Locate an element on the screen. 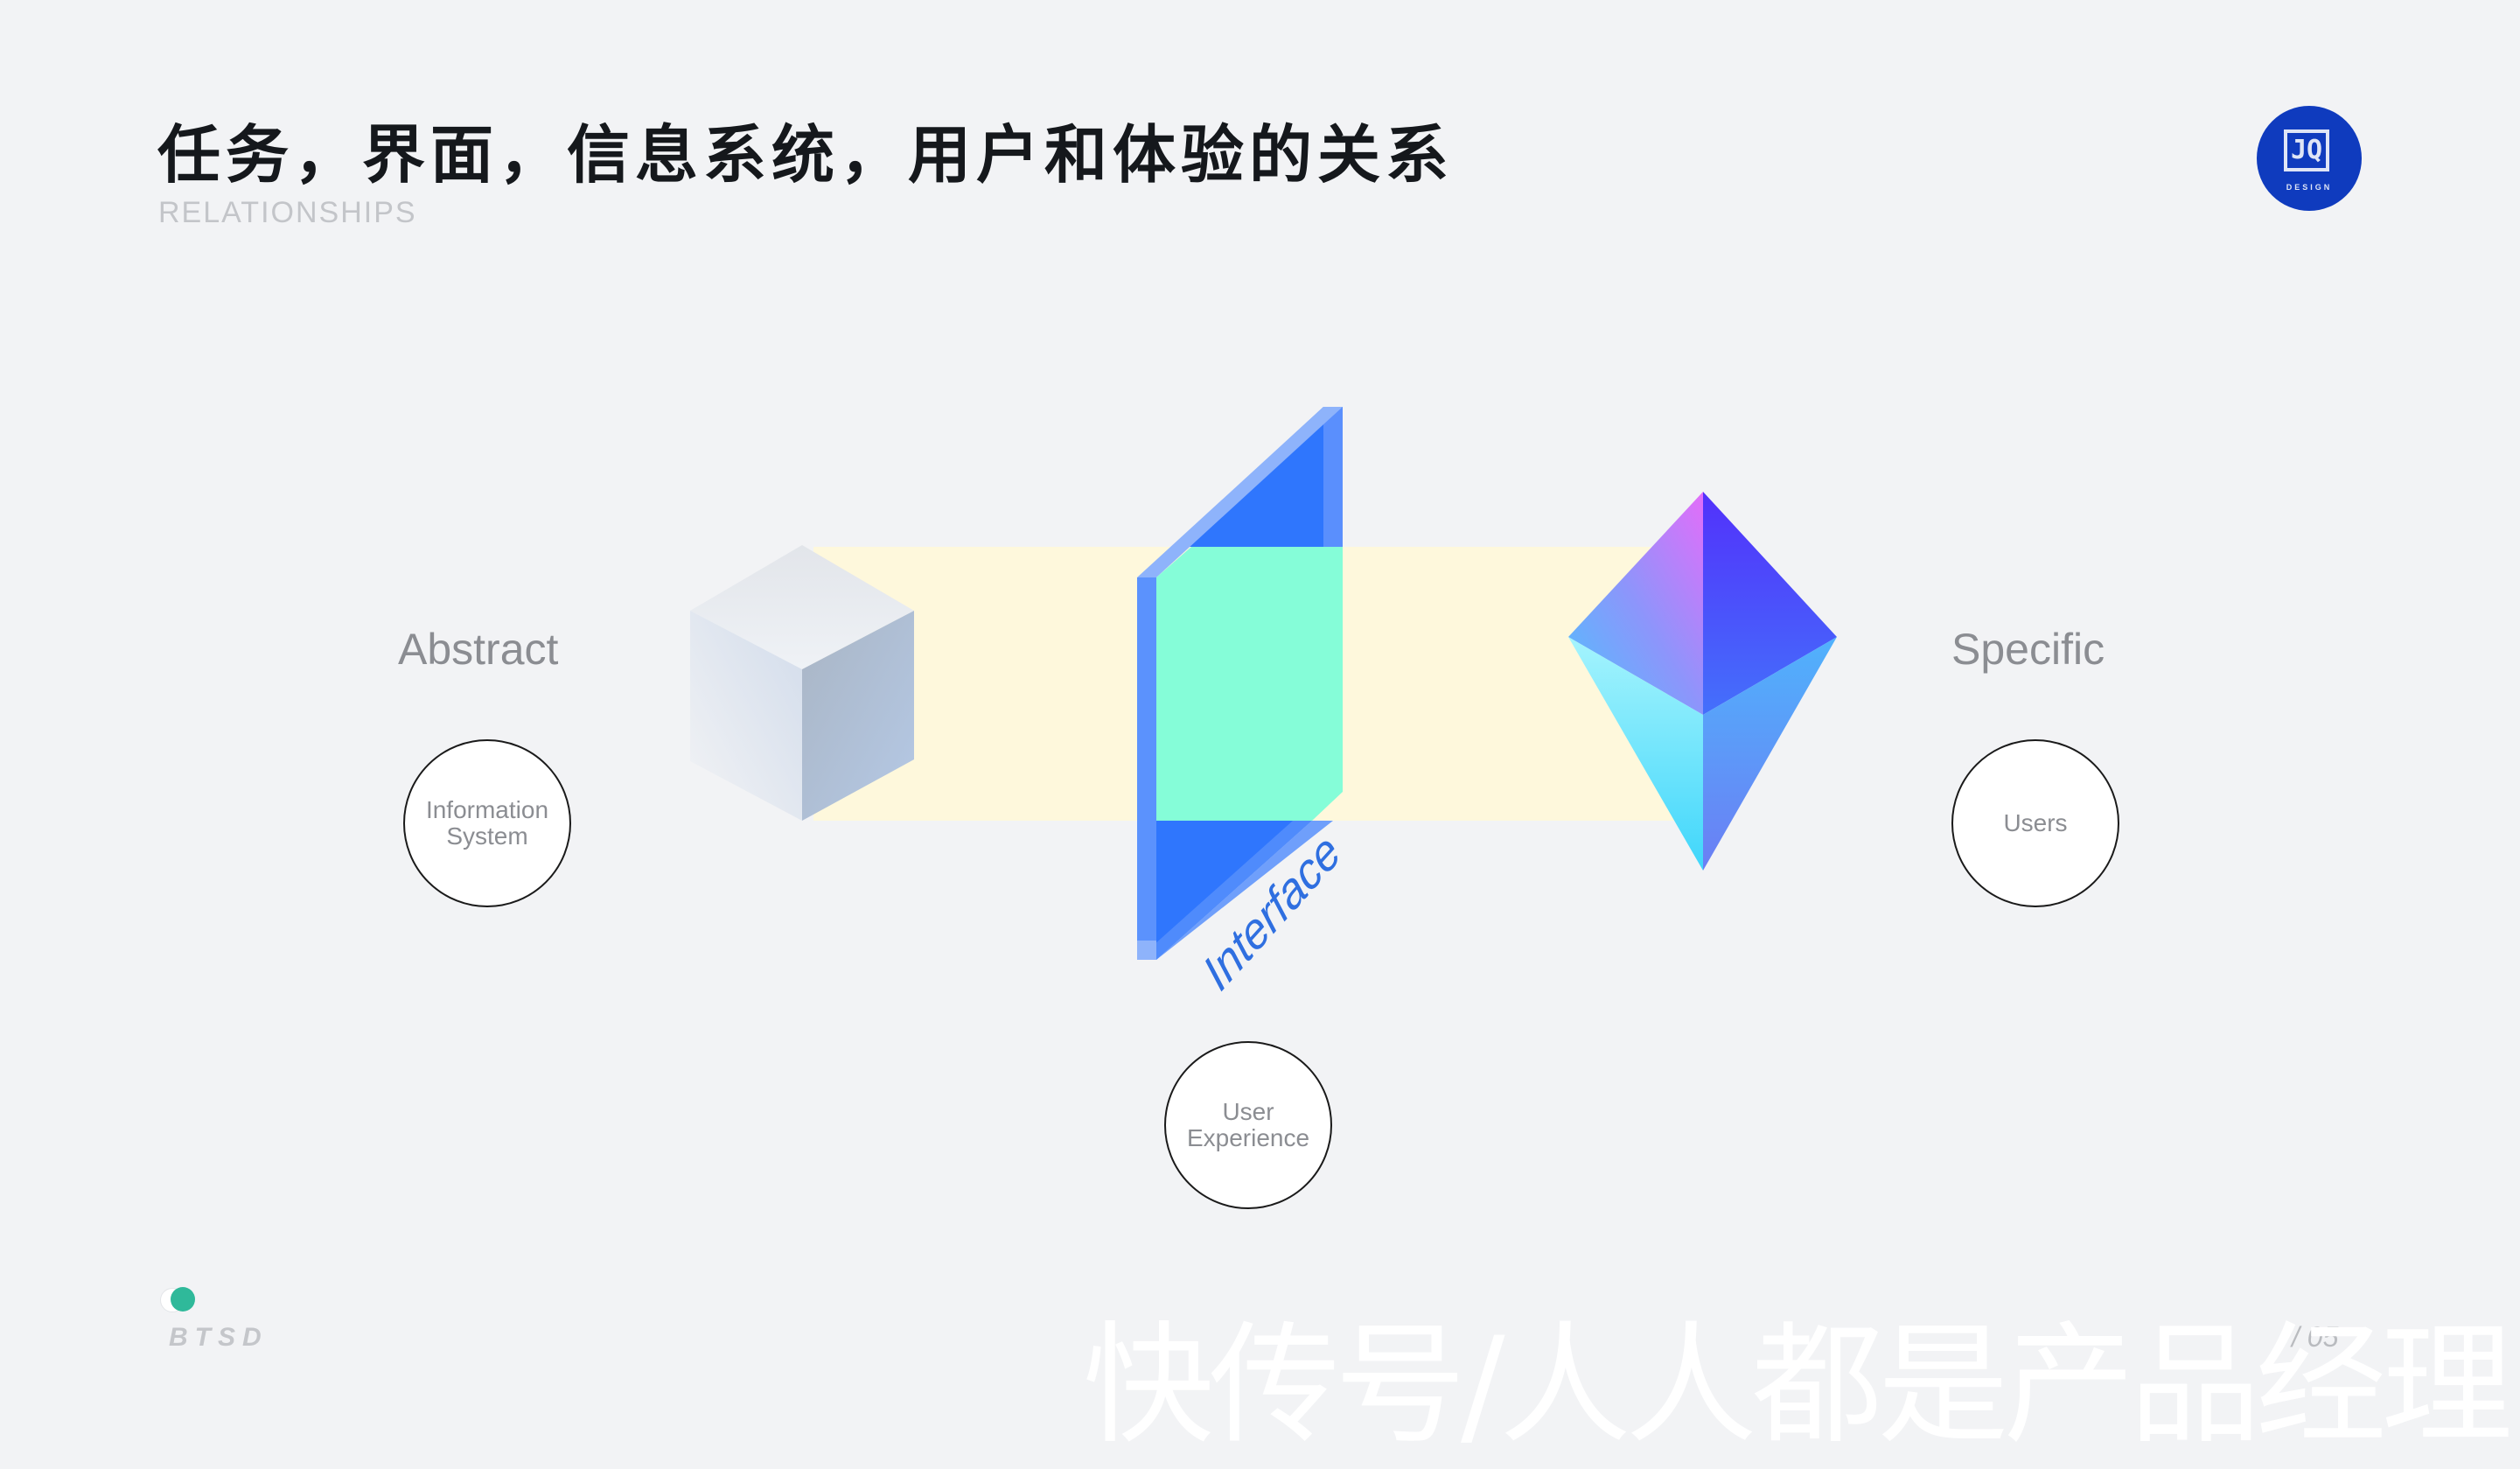 The width and height of the screenshot is (2520, 1469). node-label-line: User is located at coordinates (1248, 1112).